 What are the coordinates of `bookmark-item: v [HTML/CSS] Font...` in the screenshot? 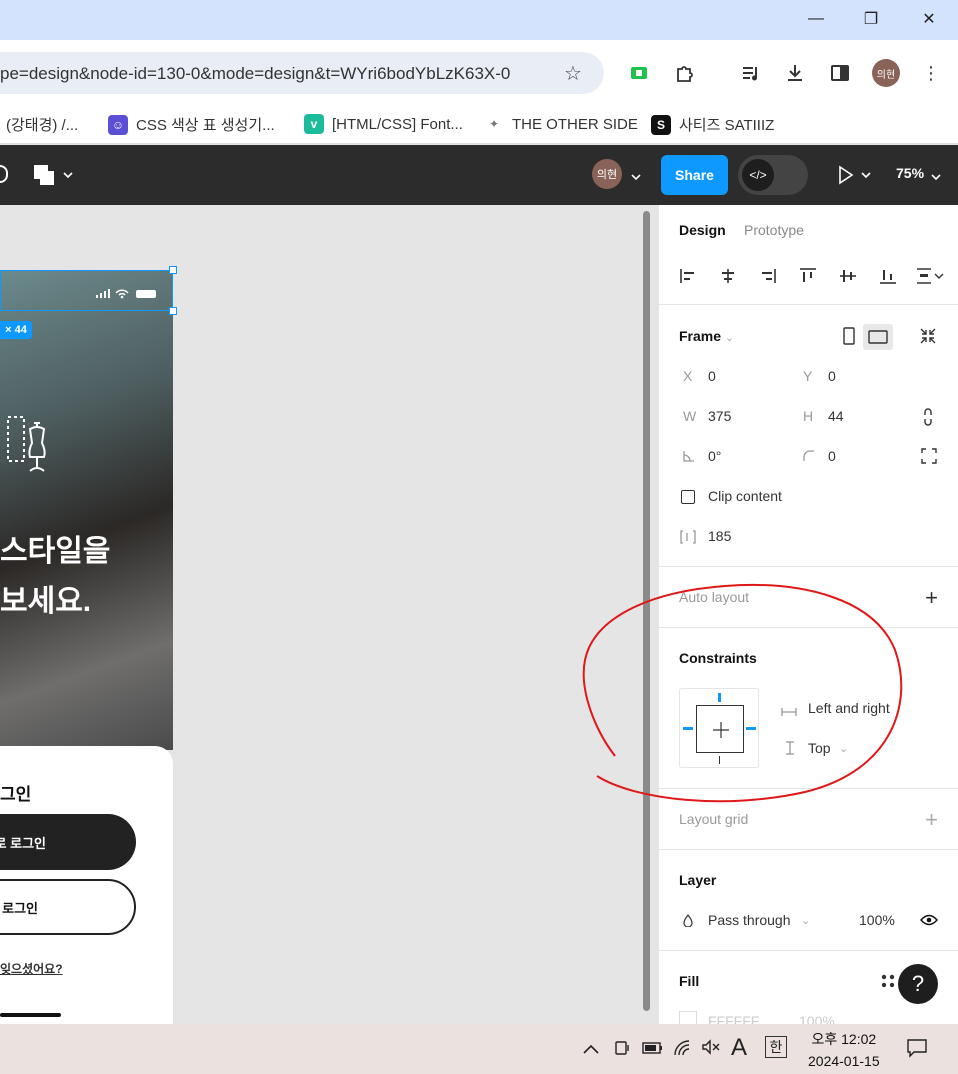 It's located at (383, 124).